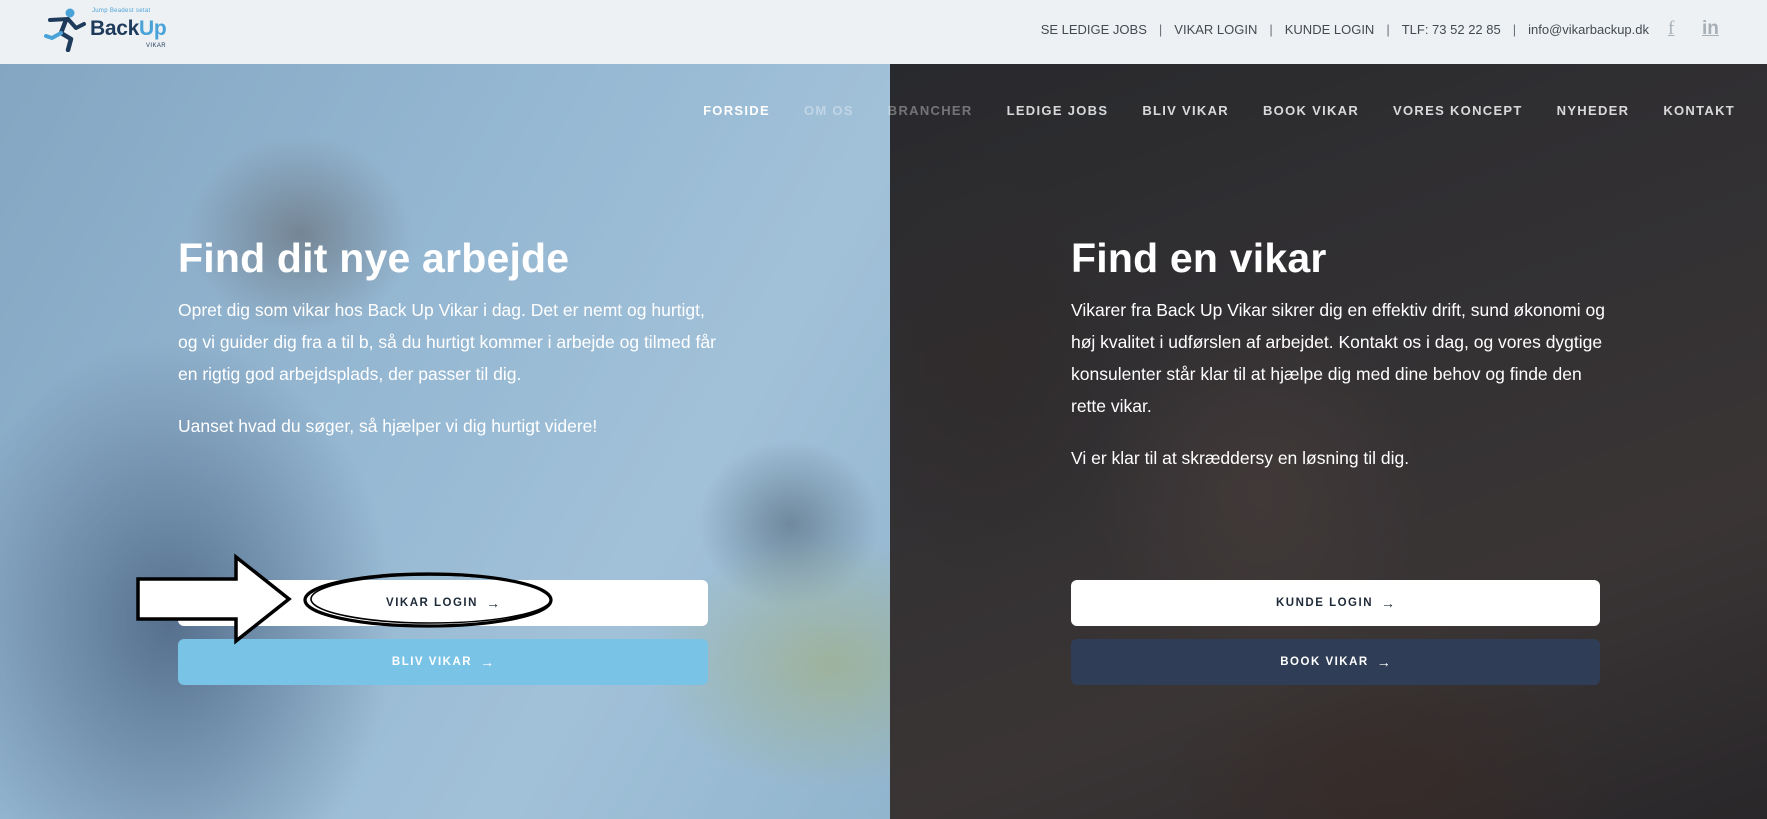  Describe the element at coordinates (115, 28) in the screenshot. I see `logo-word-back: Back` at that location.